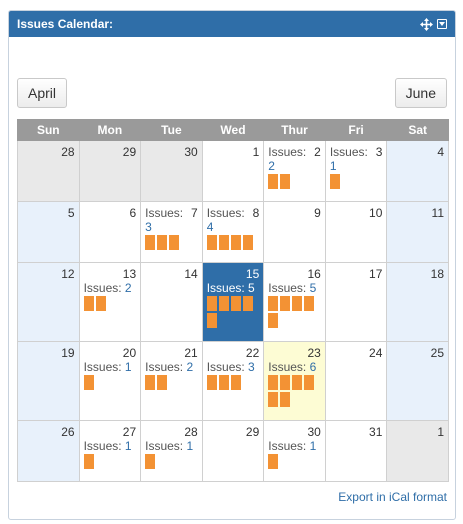  Describe the element at coordinates (48, 381) in the screenshot. I see `calendar-day-cell: 19` at that location.